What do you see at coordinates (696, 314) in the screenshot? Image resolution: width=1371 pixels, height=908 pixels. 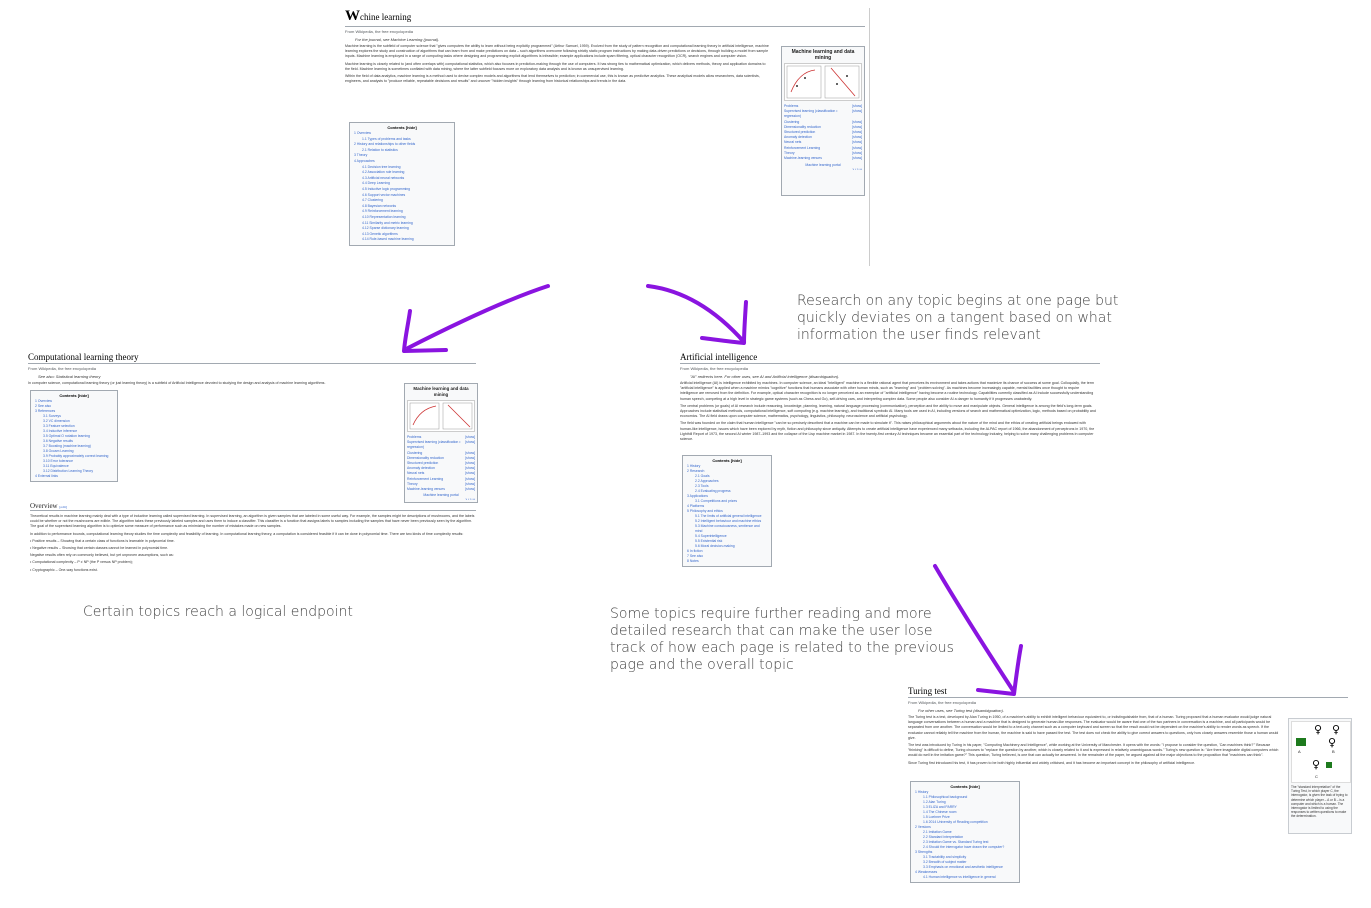 I see `arrow-to-ai` at bounding box center [696, 314].